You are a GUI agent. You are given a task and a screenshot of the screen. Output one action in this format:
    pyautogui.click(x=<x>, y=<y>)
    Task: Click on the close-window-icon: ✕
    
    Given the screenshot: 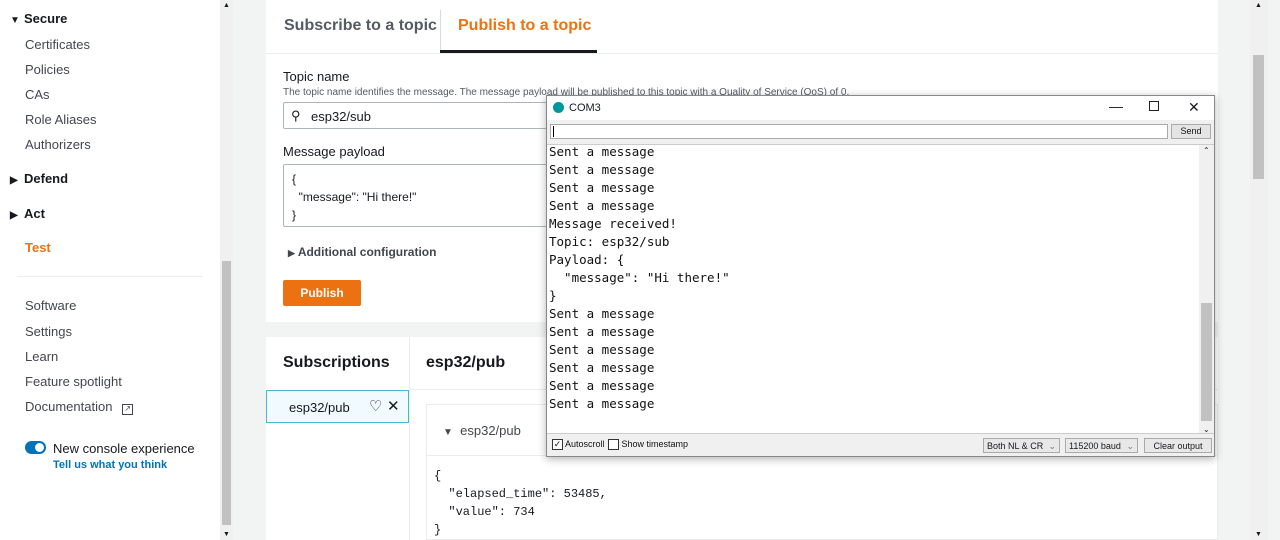 What is the action you would take?
    pyautogui.click(x=1194, y=107)
    